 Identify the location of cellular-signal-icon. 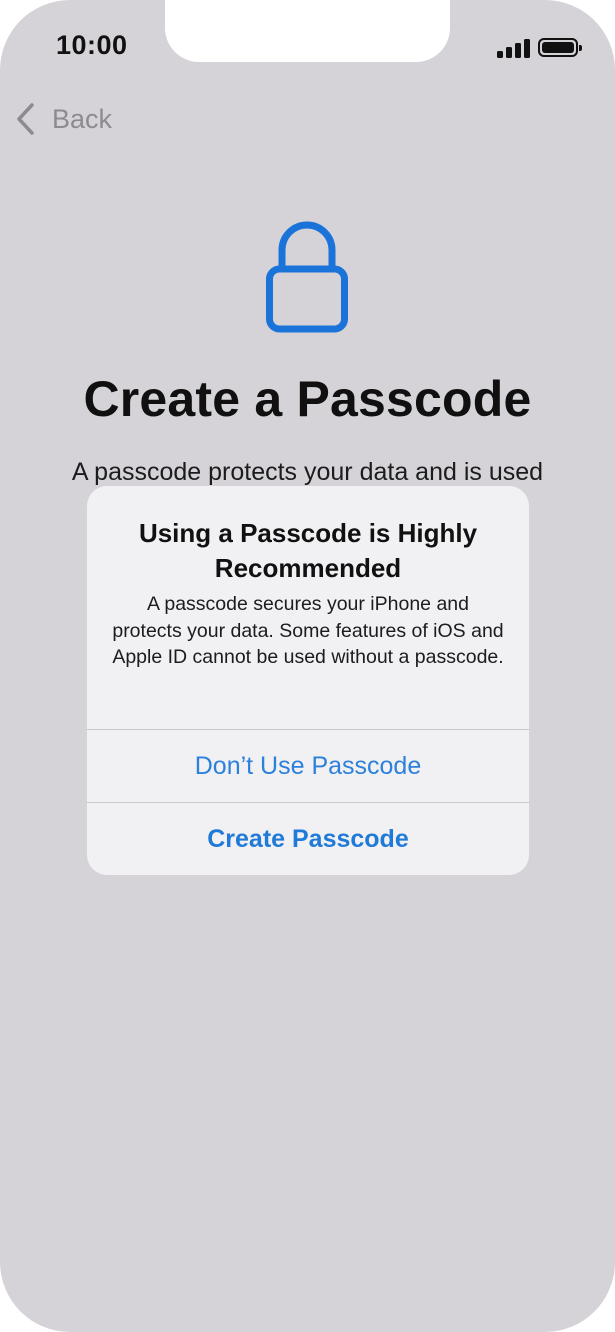
(514, 48).